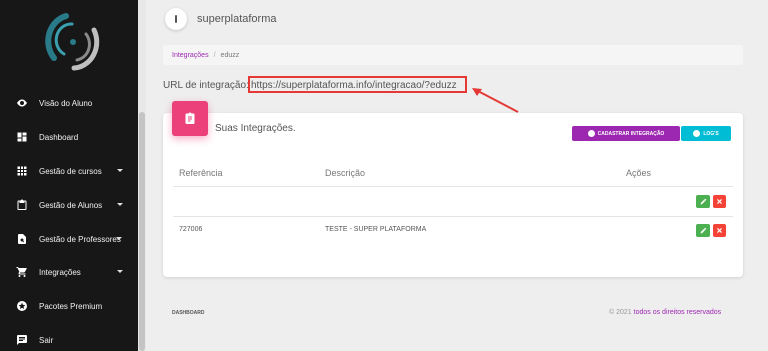 The image size is (768, 351). What do you see at coordinates (22, 340) in the screenshot?
I see `chat-icon` at bounding box center [22, 340].